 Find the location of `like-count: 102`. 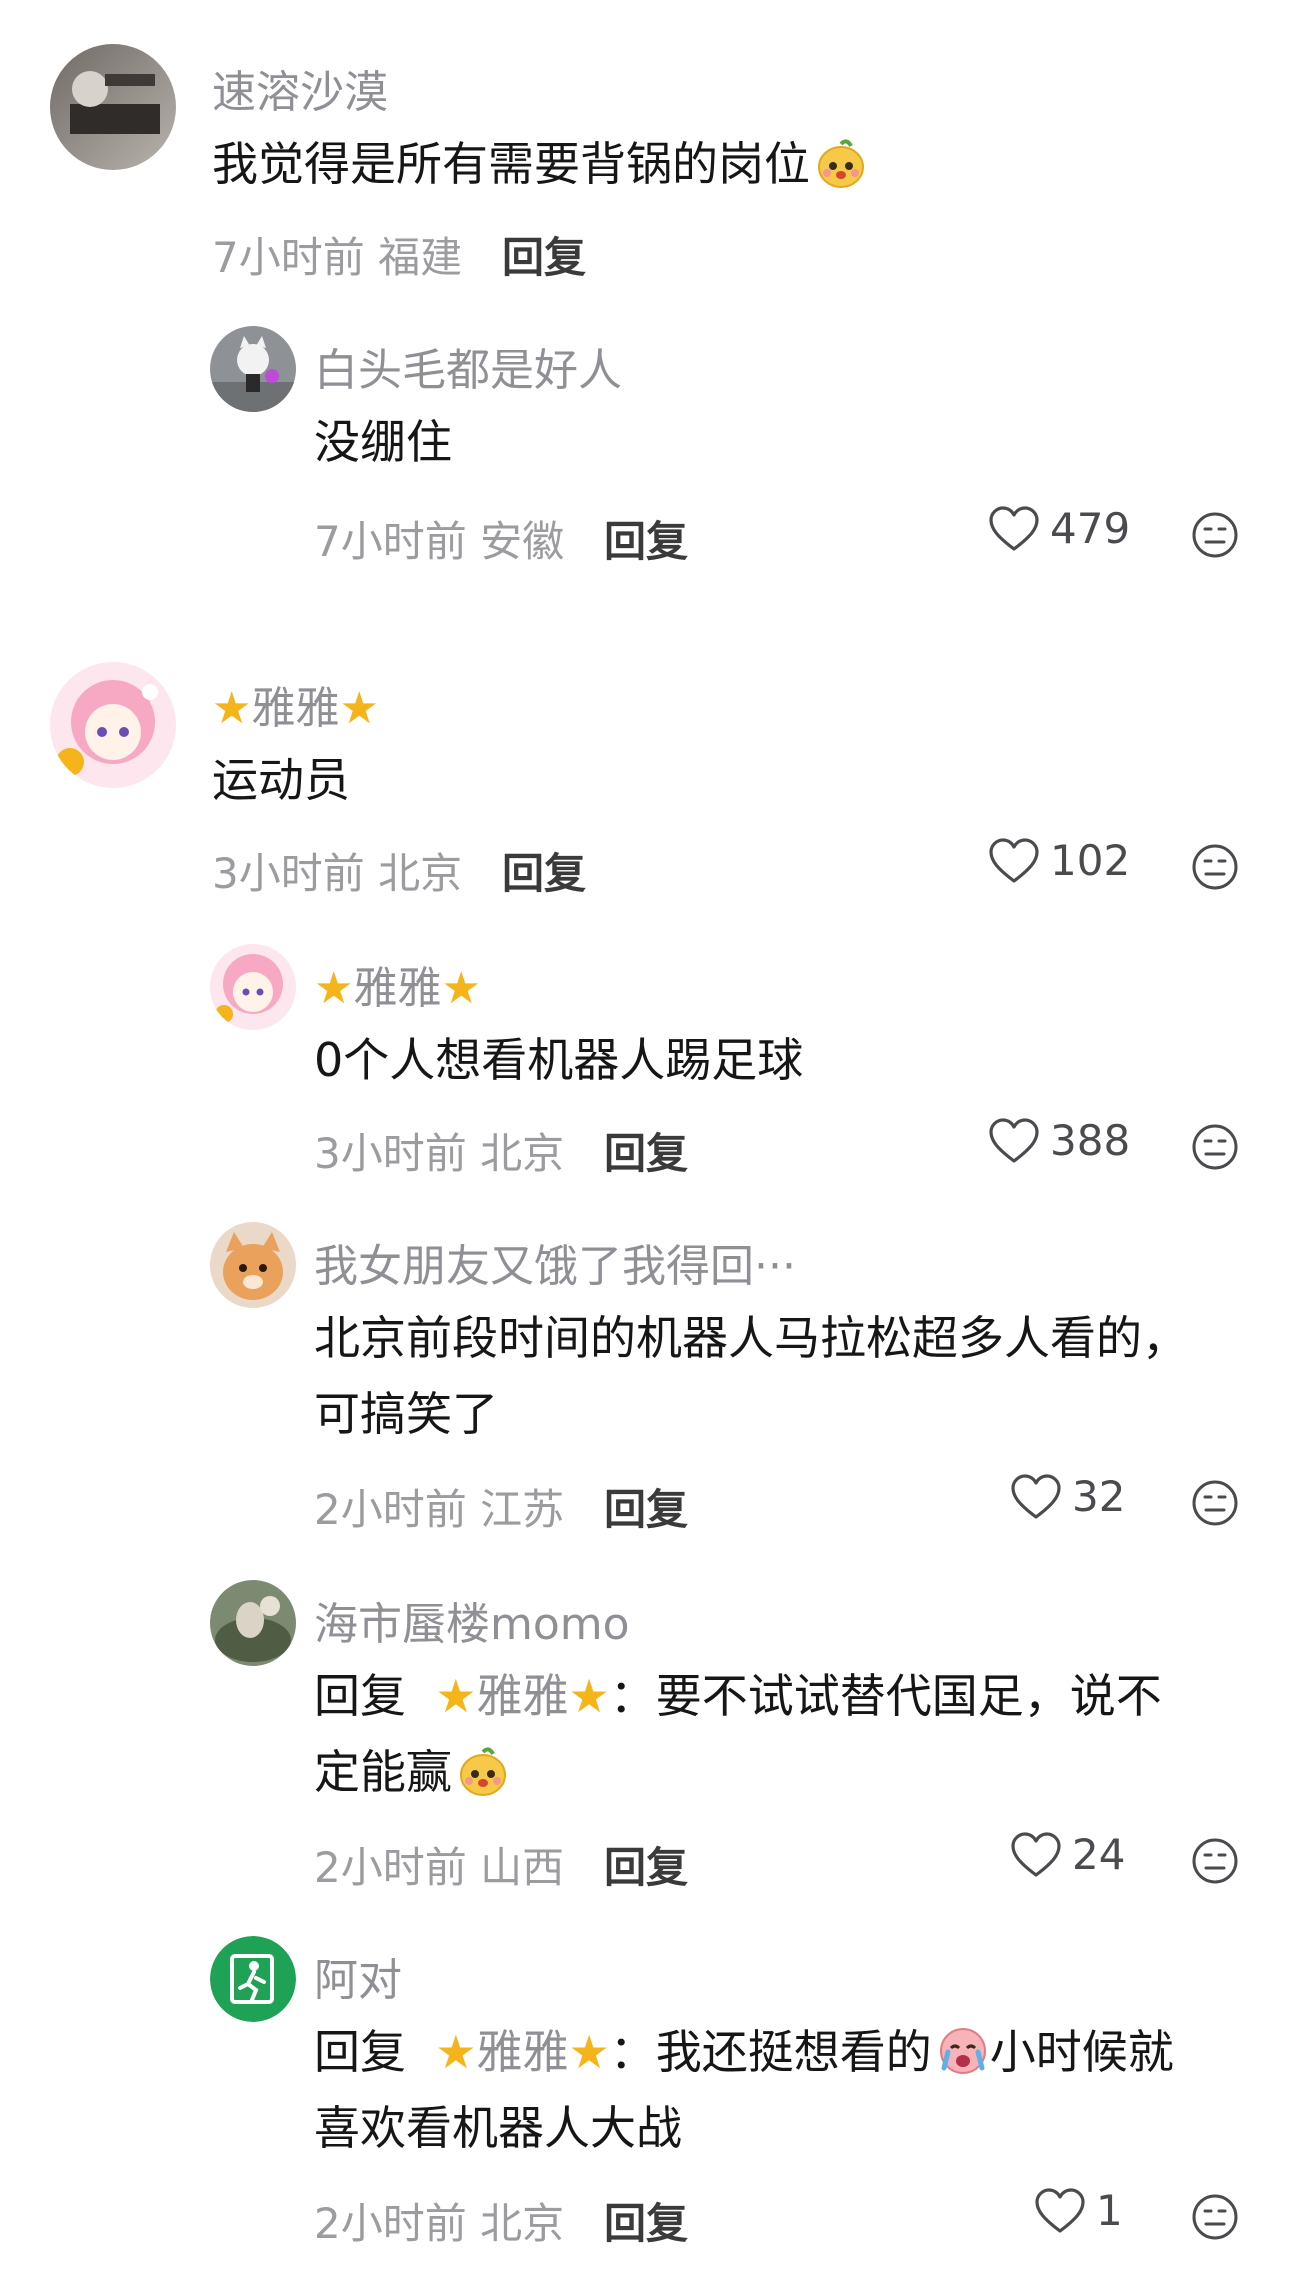

like-count: 102 is located at coordinates (1090, 860).